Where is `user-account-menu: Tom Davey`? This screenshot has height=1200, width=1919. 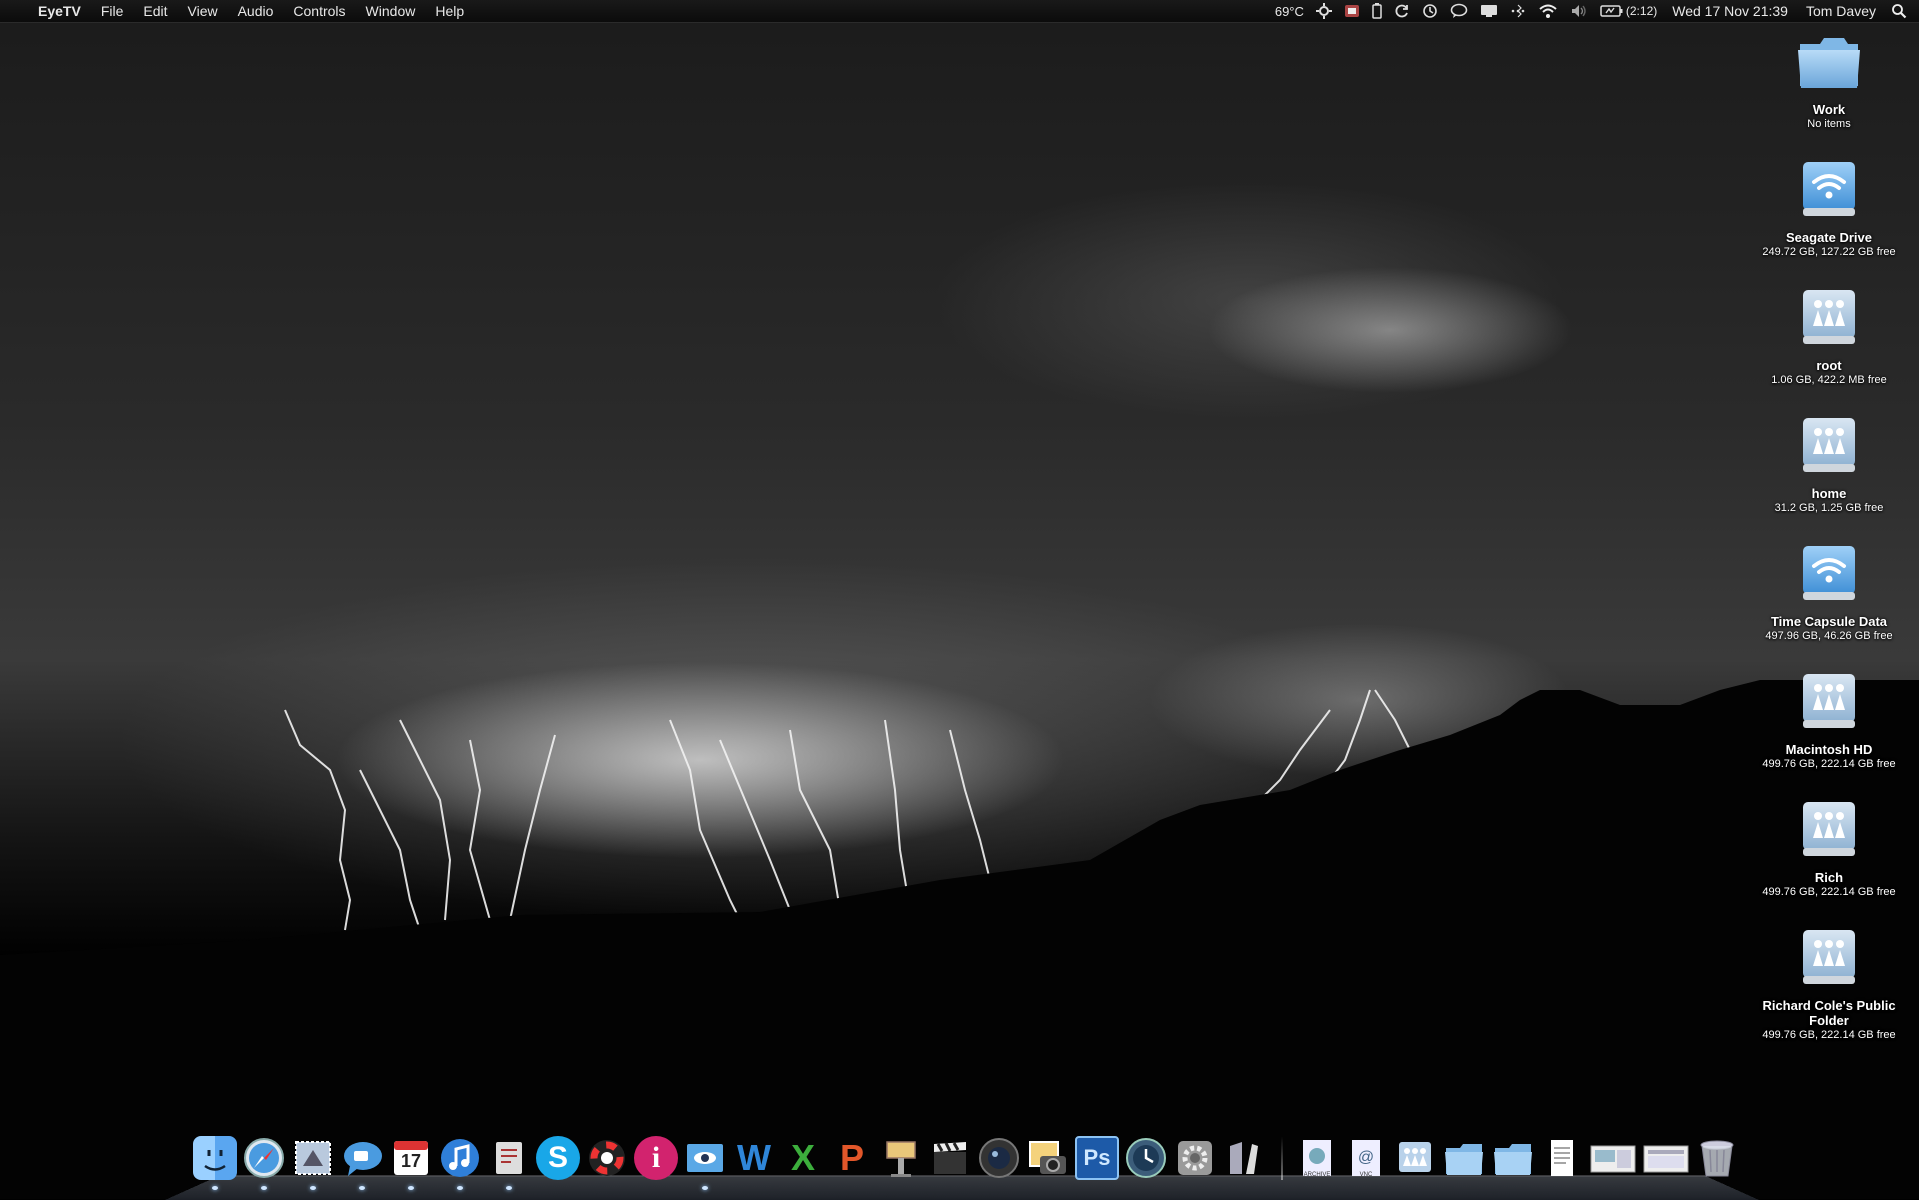
user-account-menu: Tom Davey is located at coordinates (1841, 11).